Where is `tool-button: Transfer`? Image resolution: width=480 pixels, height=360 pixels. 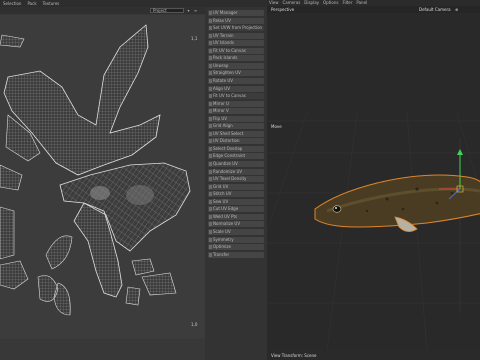
tool-button: Transfer is located at coordinates (236, 254).